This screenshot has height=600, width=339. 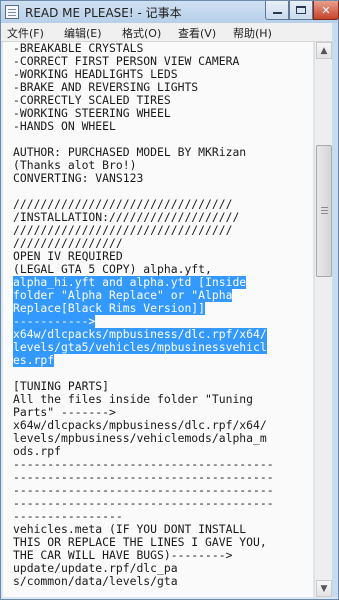 What do you see at coordinates (252, 33) in the screenshot?
I see `menu-help: 帮助(H)` at bounding box center [252, 33].